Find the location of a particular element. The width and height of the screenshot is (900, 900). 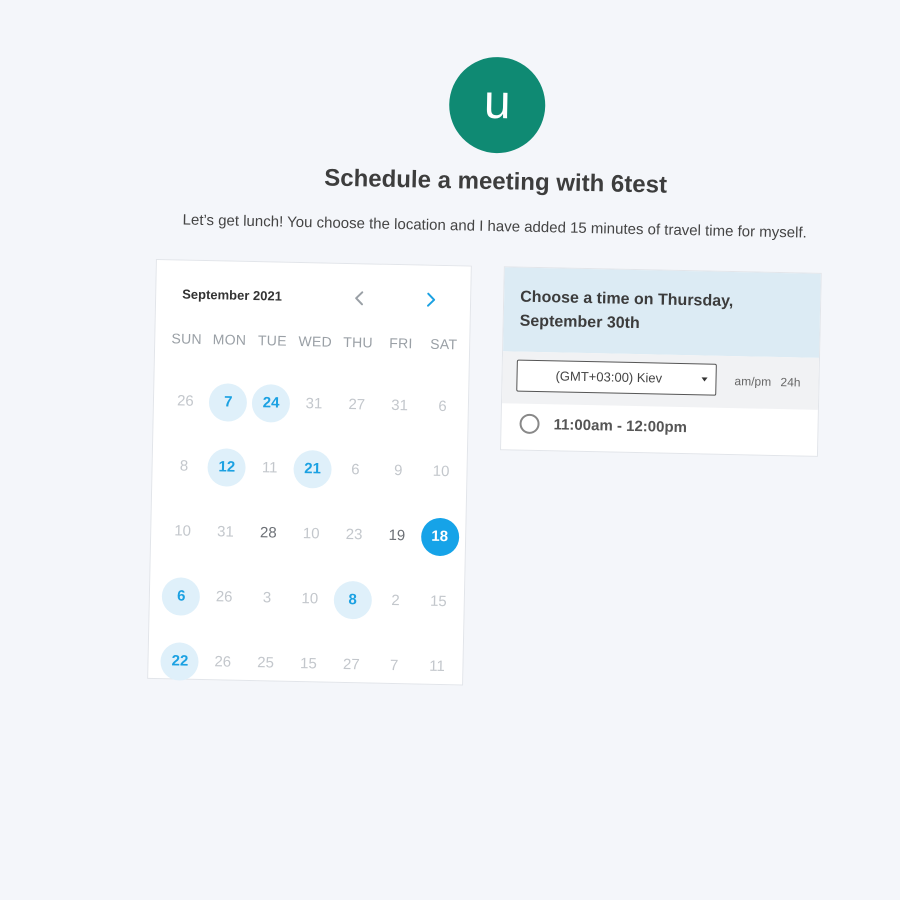

time-header-line2: September 30th is located at coordinates (579, 322).